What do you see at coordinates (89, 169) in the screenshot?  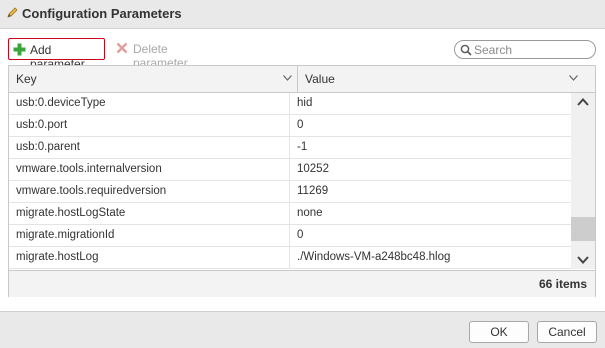 I see `row-key: vmware.tools.internalversion` at bounding box center [89, 169].